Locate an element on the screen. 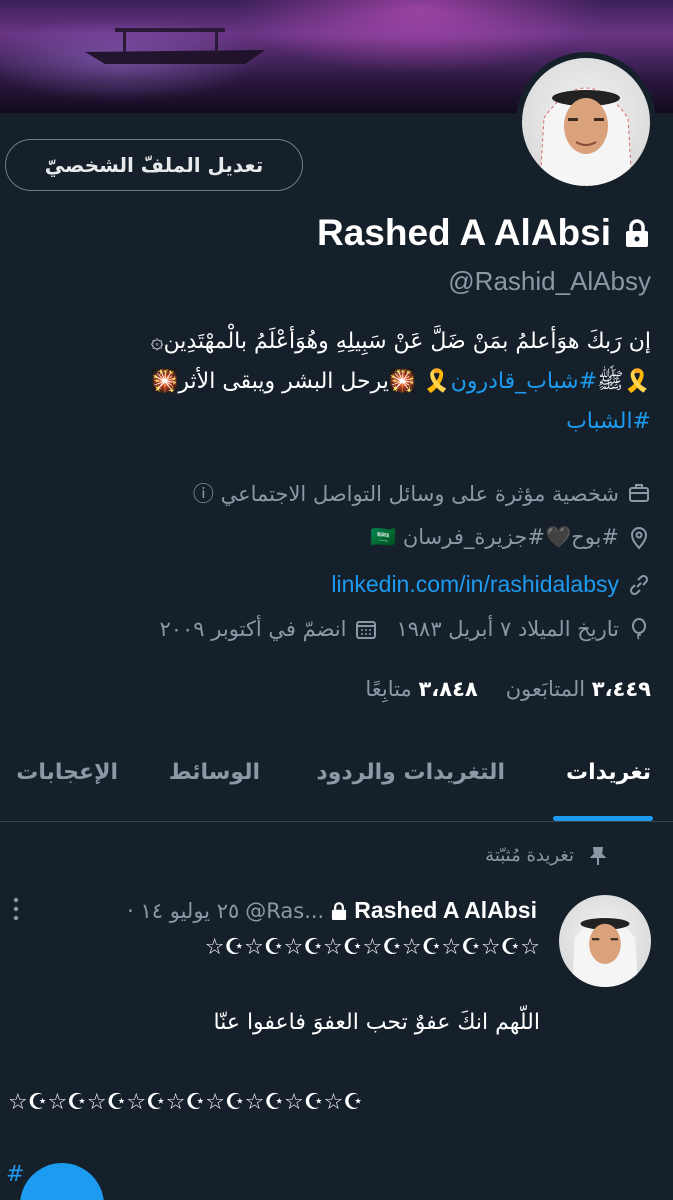 Image resolution: width=673 pixels, height=1200 pixels. followers-link: ٣،٤٤٩ المتابَعون is located at coordinates (578, 689).